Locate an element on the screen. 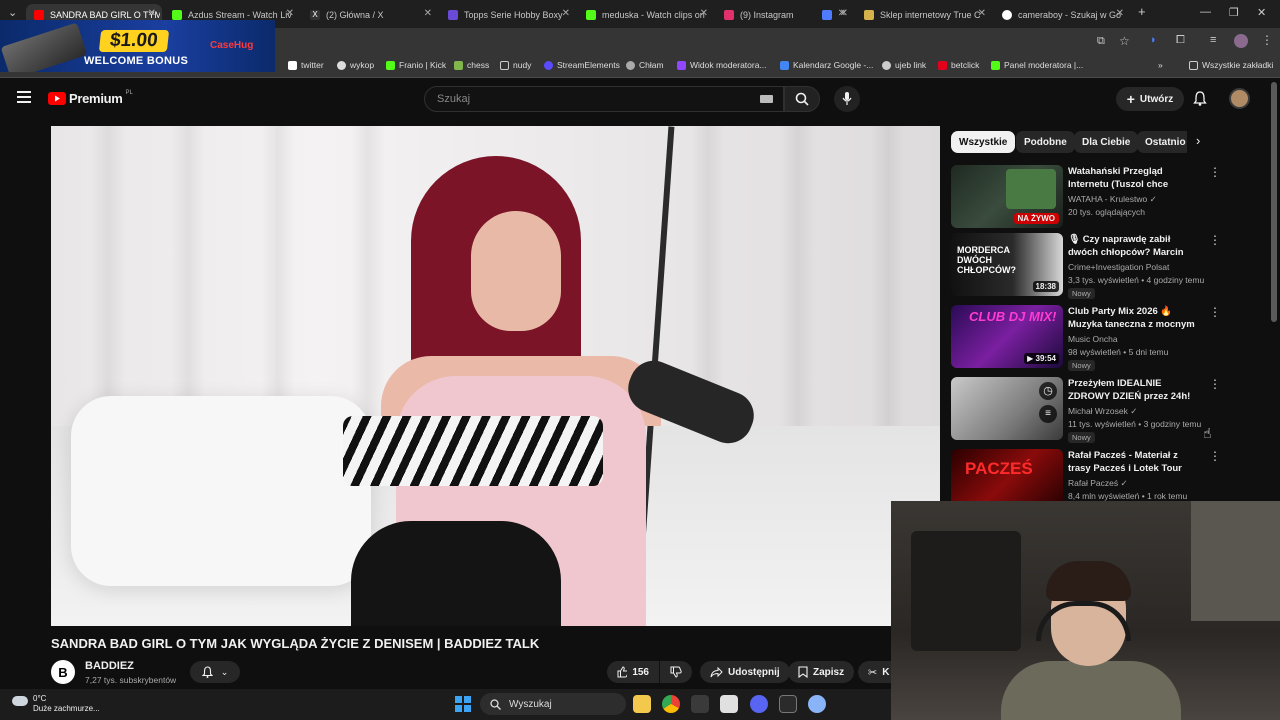 The height and width of the screenshot is (720, 1280). recommended-channel: WATAHA - Krulestwo ✓ is located at coordinates (1112, 199).